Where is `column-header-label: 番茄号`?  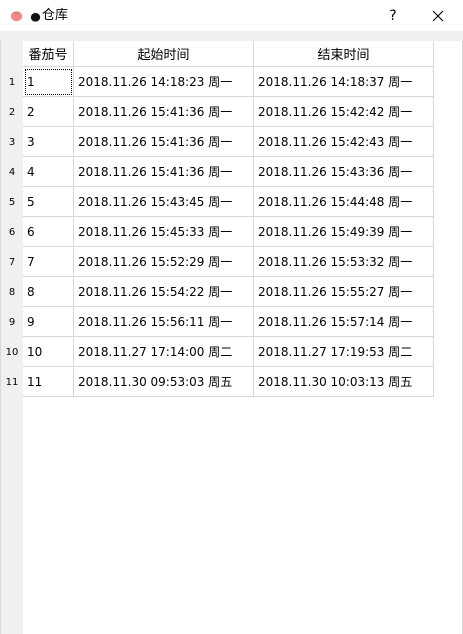 column-header-label: 番茄号 is located at coordinates (48, 55).